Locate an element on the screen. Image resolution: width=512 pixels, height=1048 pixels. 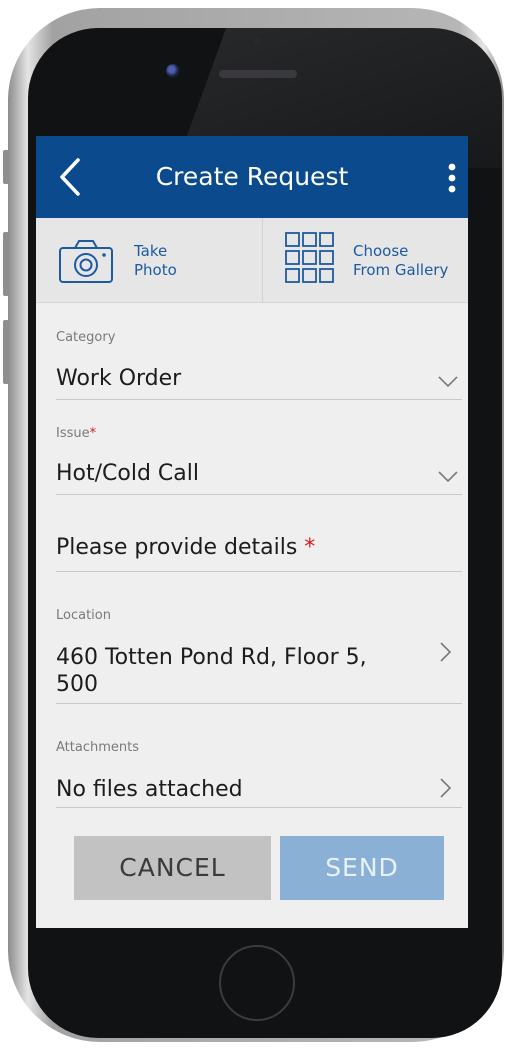
details-placeholder: Please provide details * is located at coordinates (185, 548).